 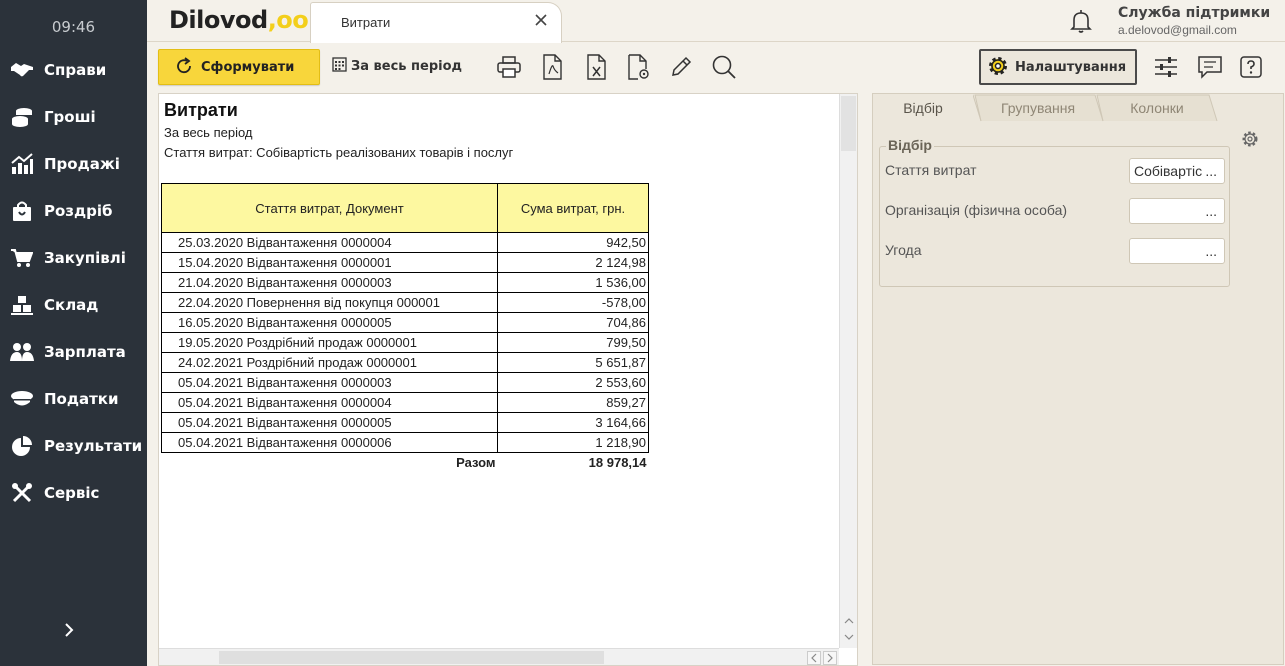 What do you see at coordinates (239, 20) in the screenshot?
I see `logo: Dilovod,oo` at bounding box center [239, 20].